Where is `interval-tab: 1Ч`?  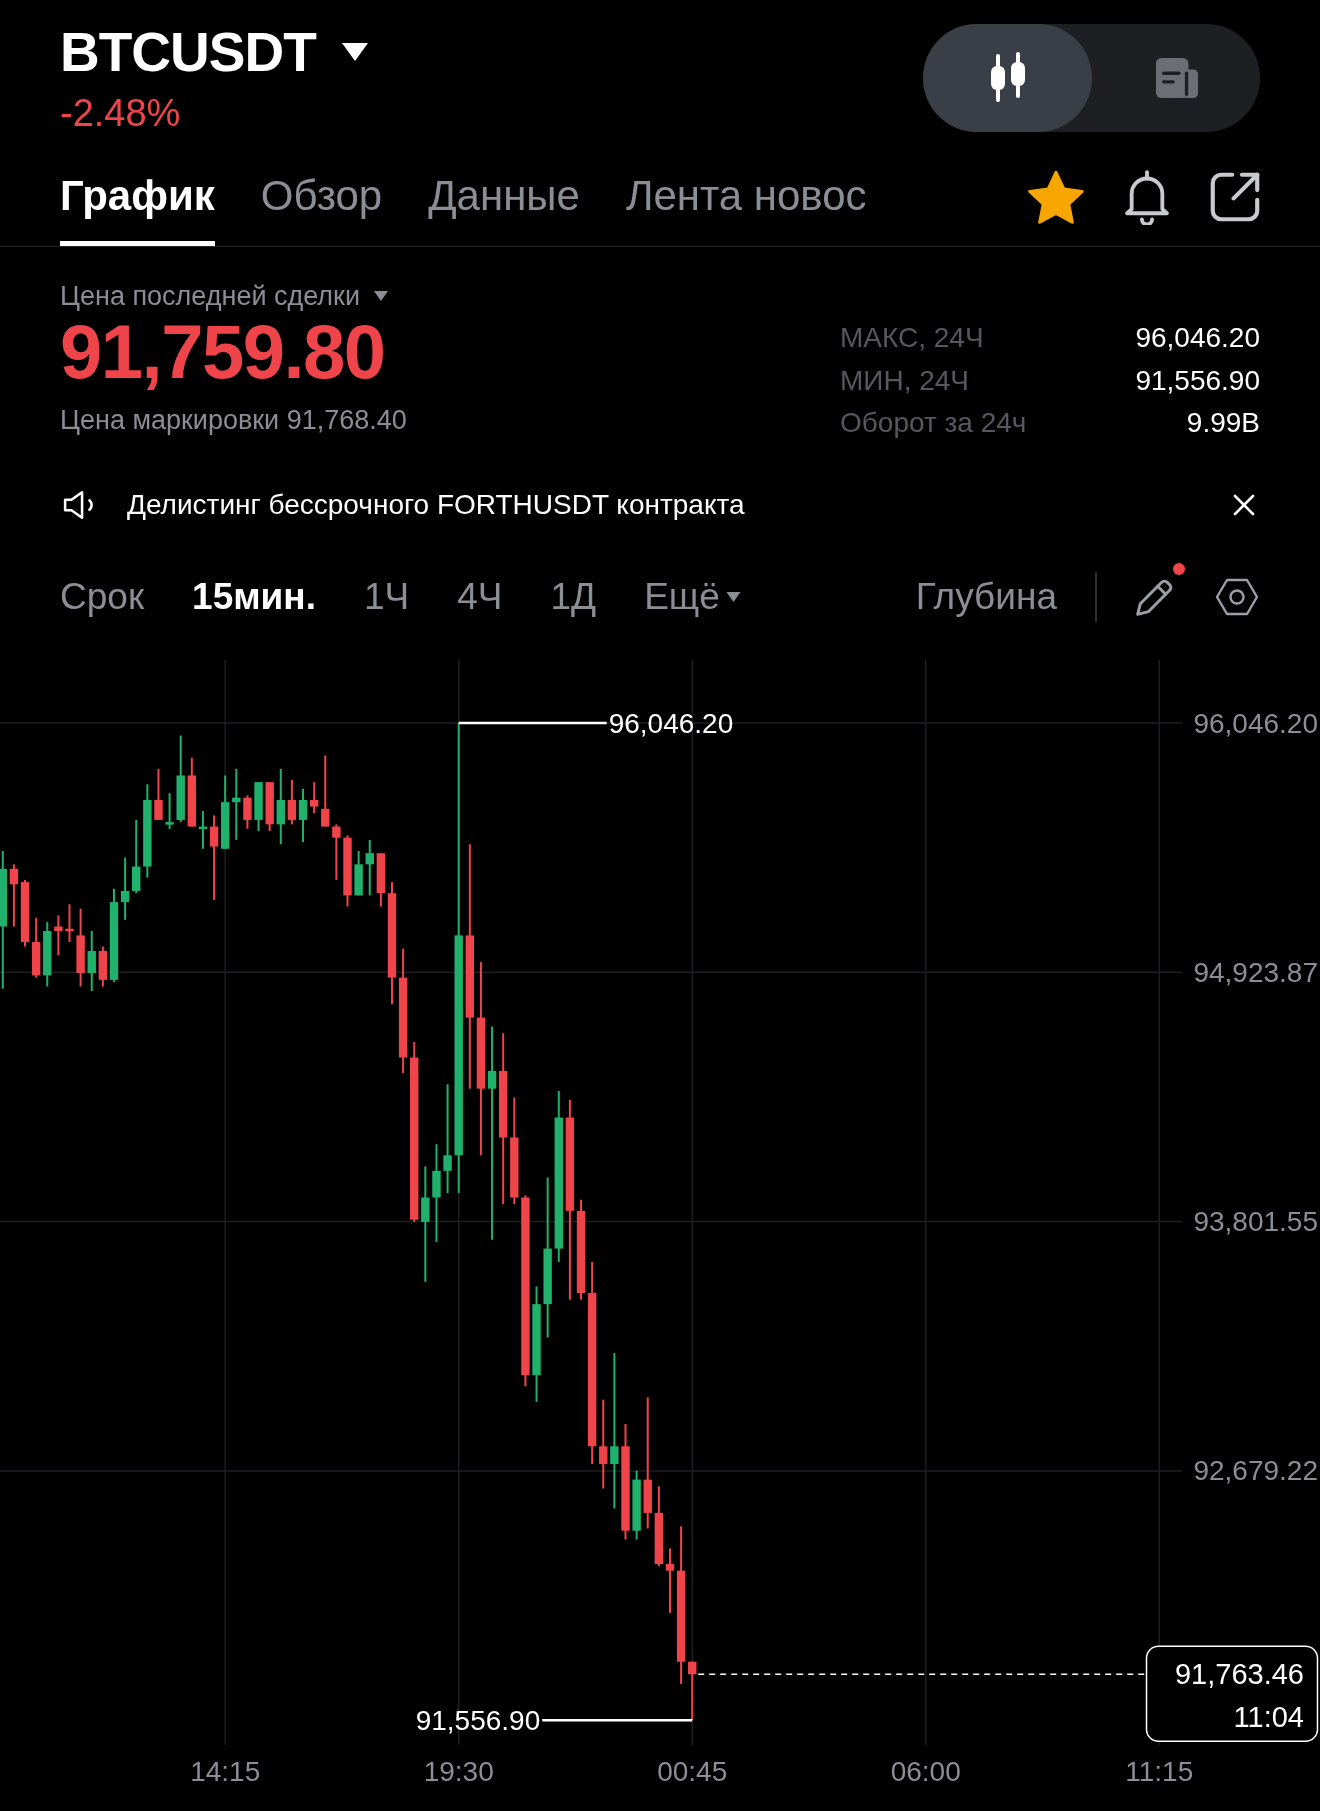
interval-tab: 1Ч is located at coordinates (387, 597).